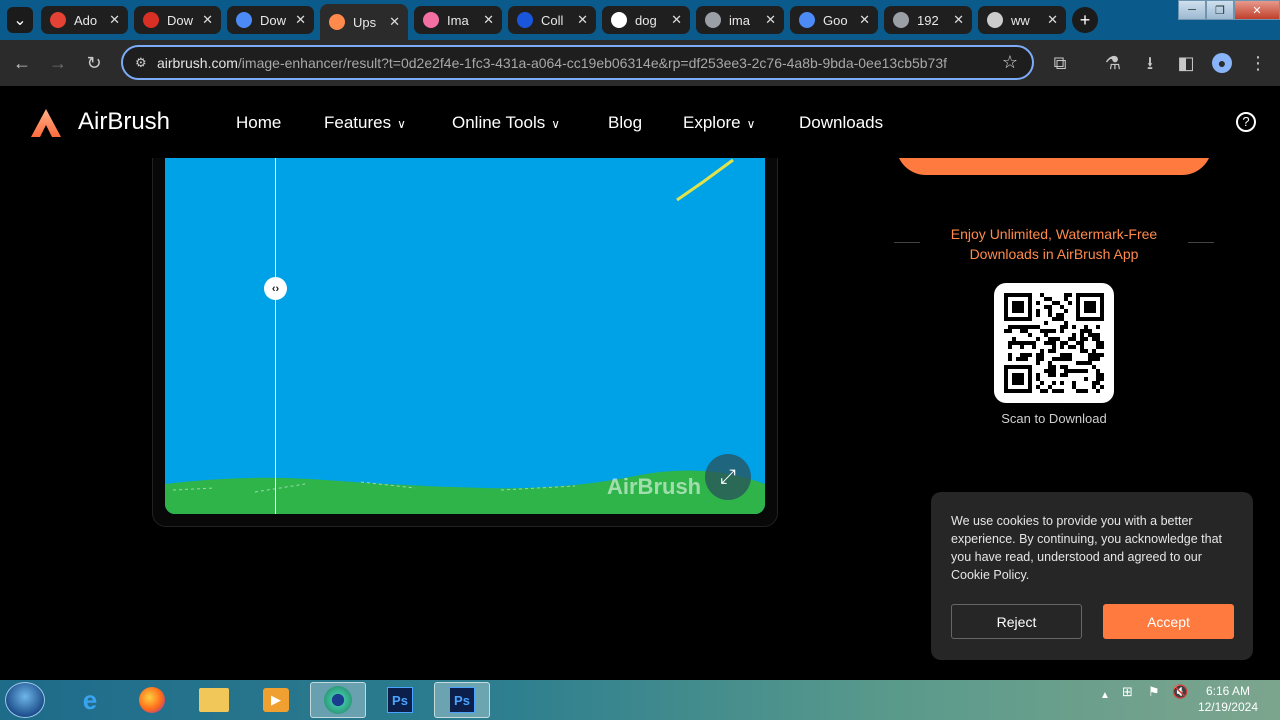 The height and width of the screenshot is (720, 1280). I want to click on tab-title: Goo, so click(835, 20).